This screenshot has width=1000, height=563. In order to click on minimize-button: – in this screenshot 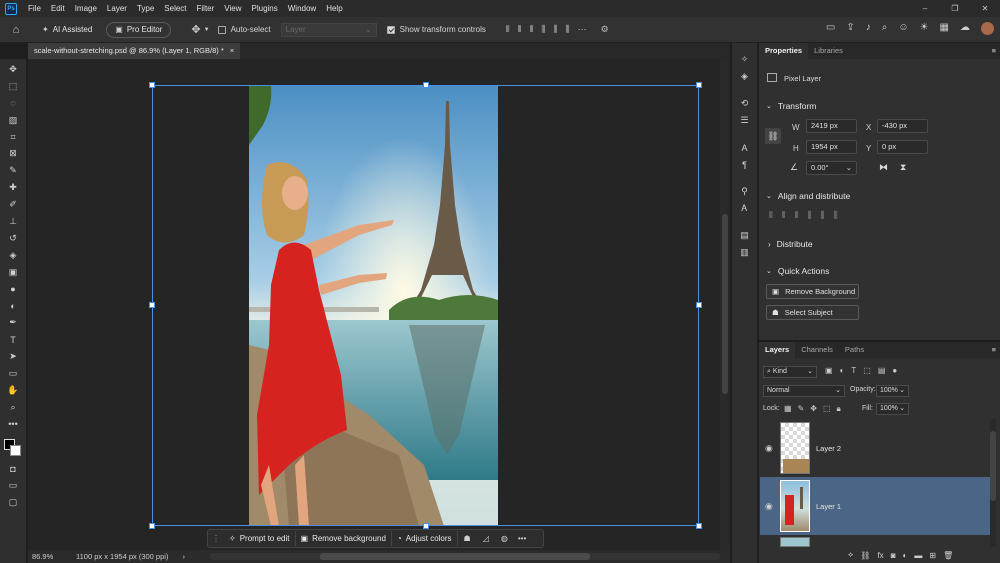, I will do `click(925, 8)`.